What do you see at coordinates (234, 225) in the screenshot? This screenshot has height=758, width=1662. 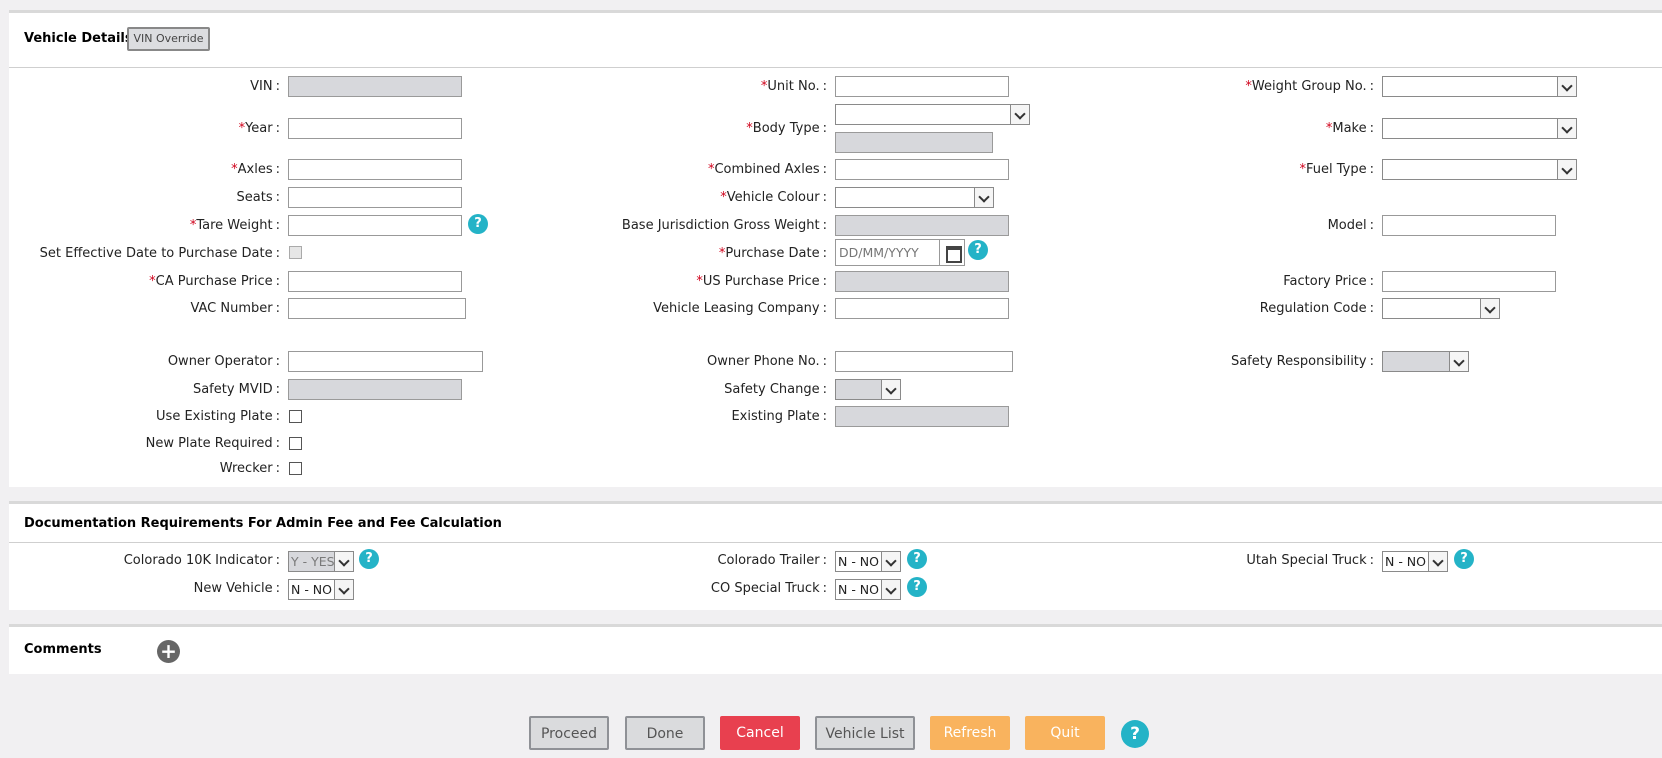 I see `tare-weight-label: *Tare Weight:` at bounding box center [234, 225].